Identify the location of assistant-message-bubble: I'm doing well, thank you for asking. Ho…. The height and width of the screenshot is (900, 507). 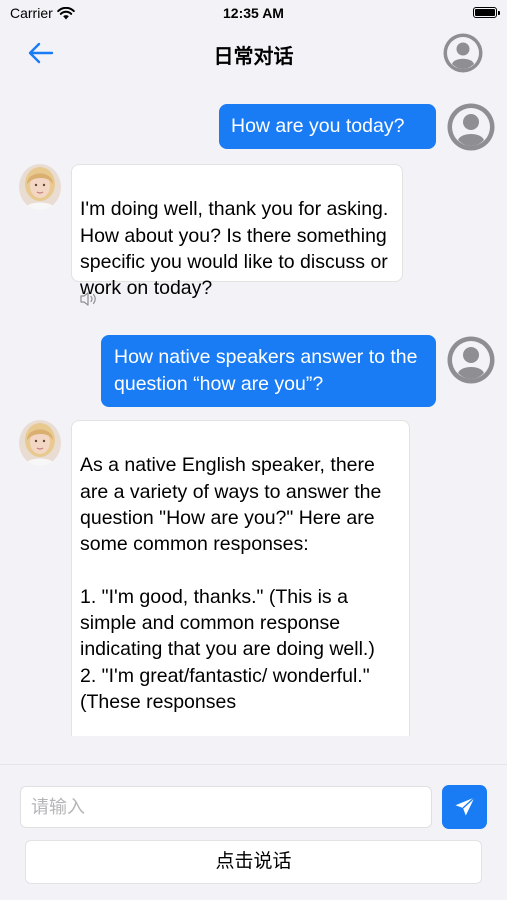
(237, 231).